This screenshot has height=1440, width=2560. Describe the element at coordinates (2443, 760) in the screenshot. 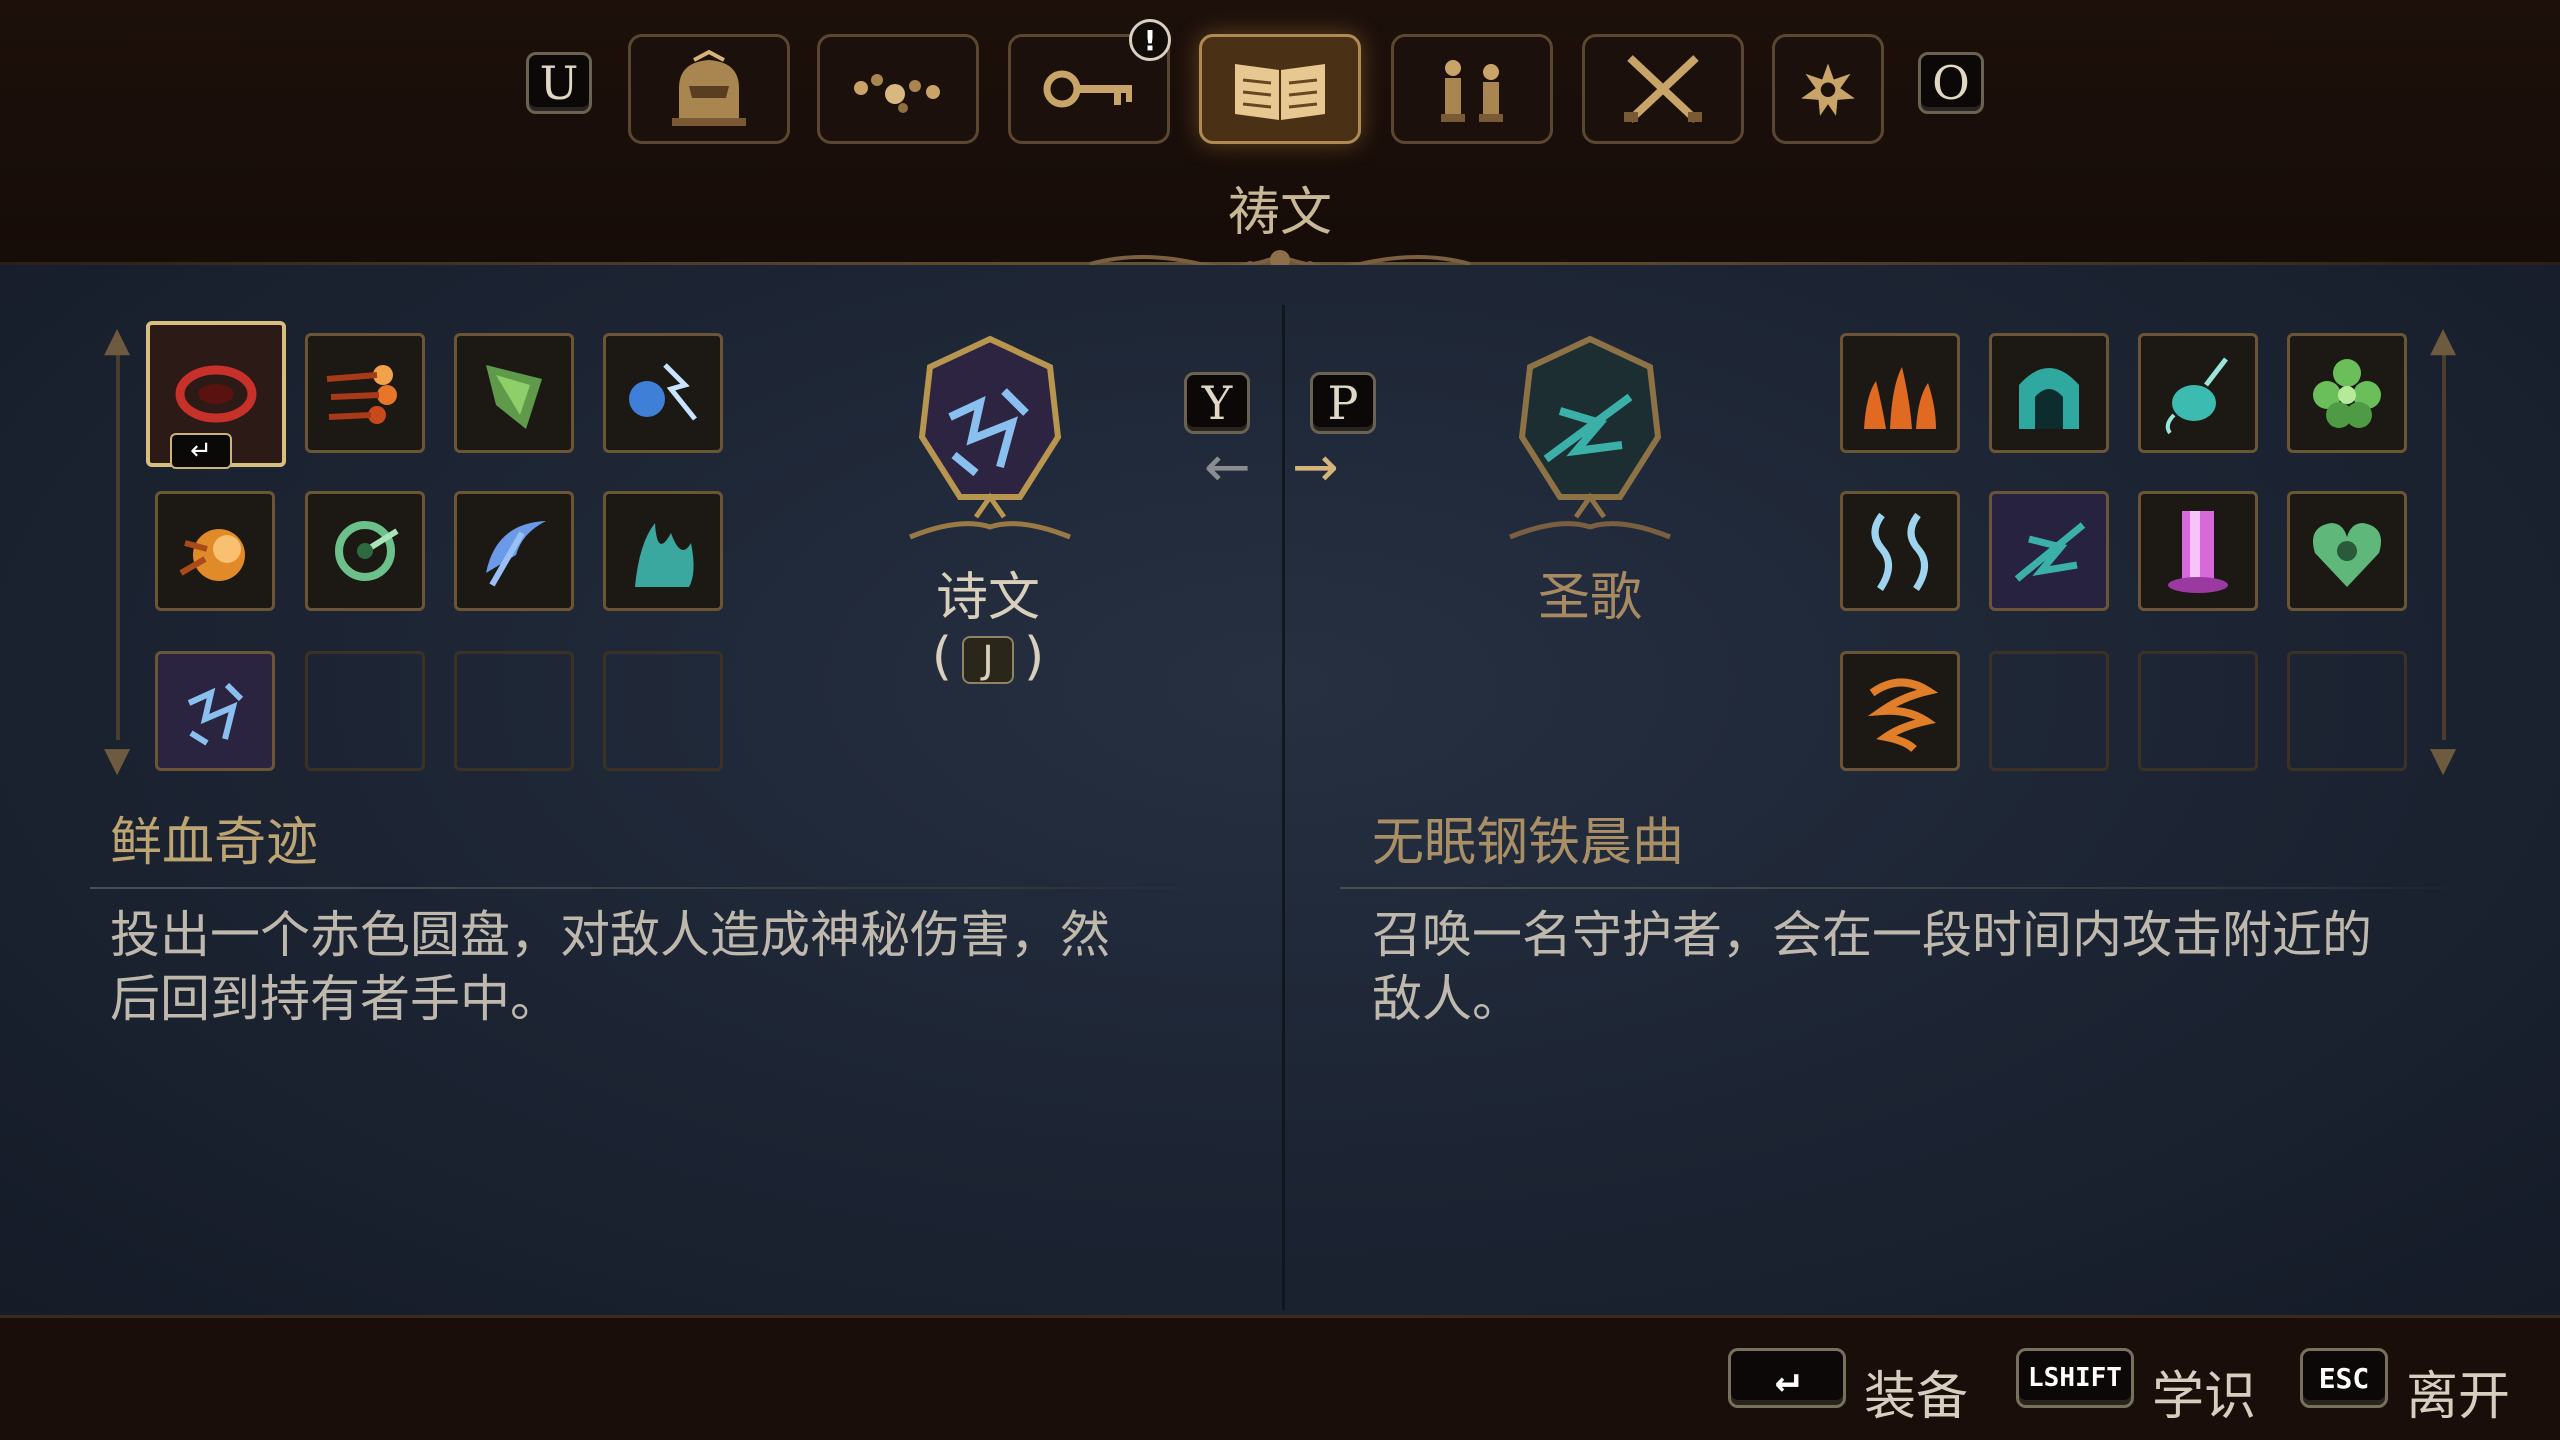

I see `right-rail-bottom-icon: ▼` at that location.